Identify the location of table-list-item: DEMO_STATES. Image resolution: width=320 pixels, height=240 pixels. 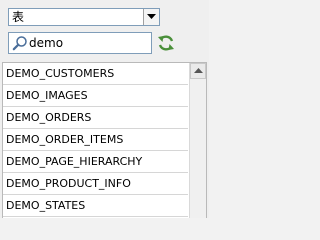
(95, 206).